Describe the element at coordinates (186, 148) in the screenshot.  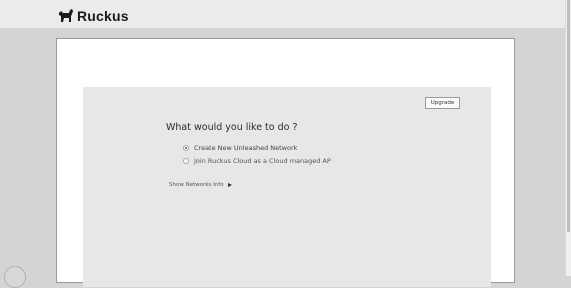
I see `radio-create-unleashed` at that location.